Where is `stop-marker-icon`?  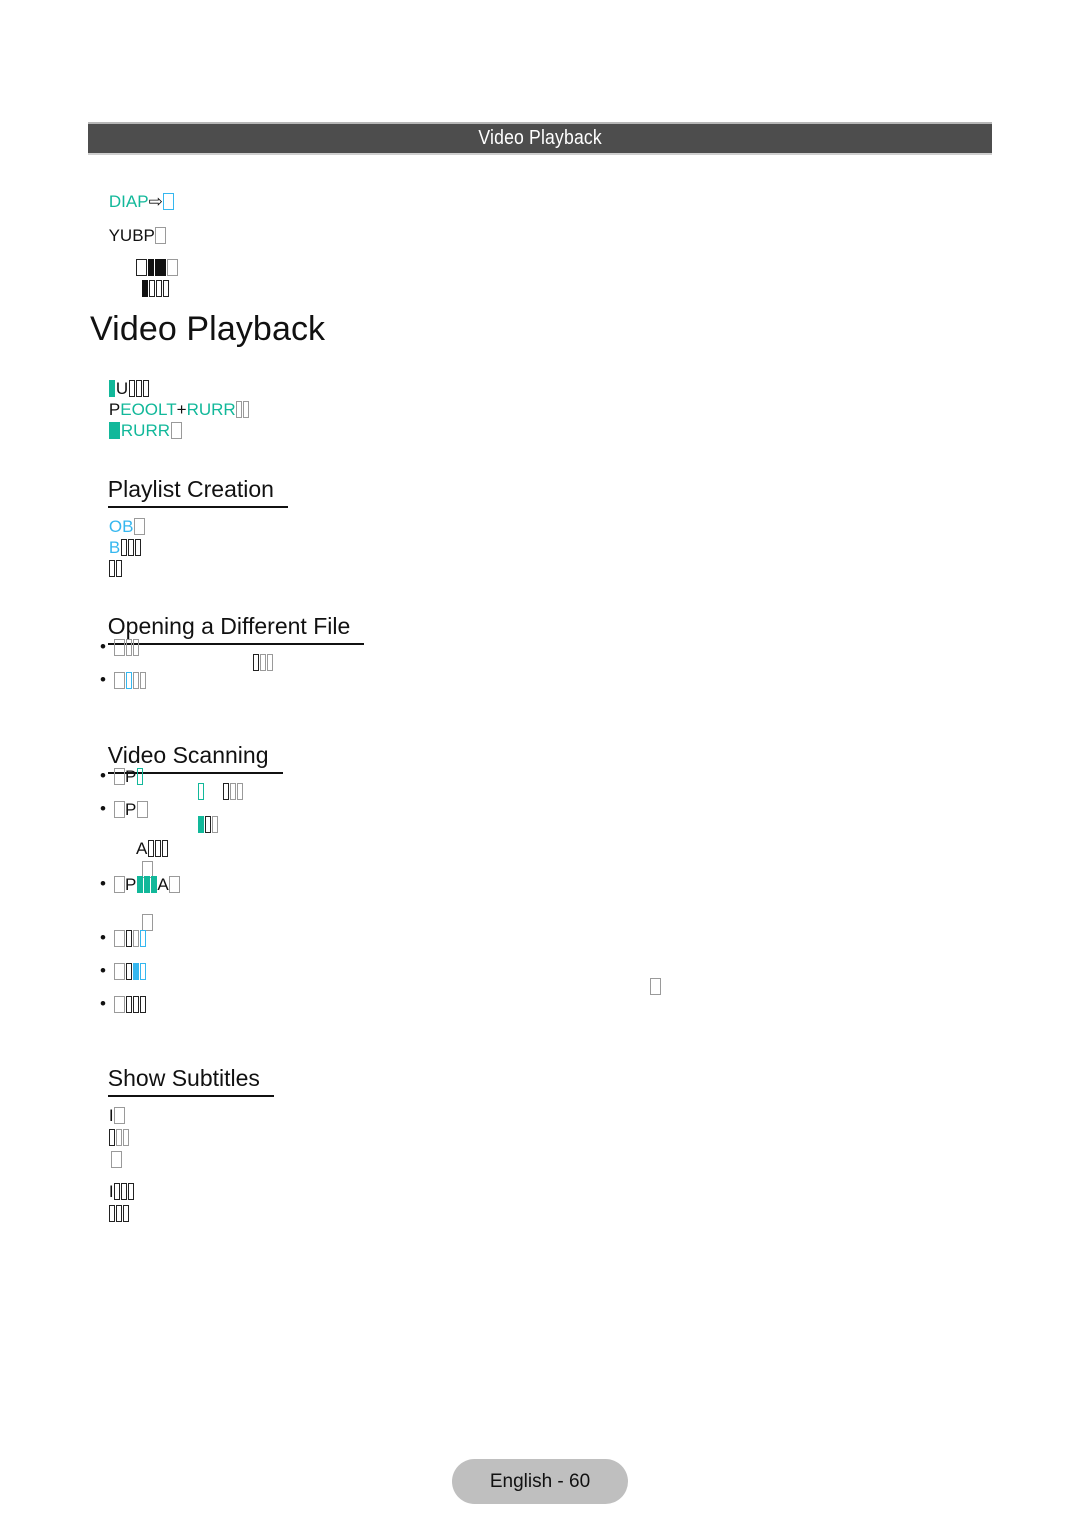
stop-marker-icon is located at coordinates (115, 430).